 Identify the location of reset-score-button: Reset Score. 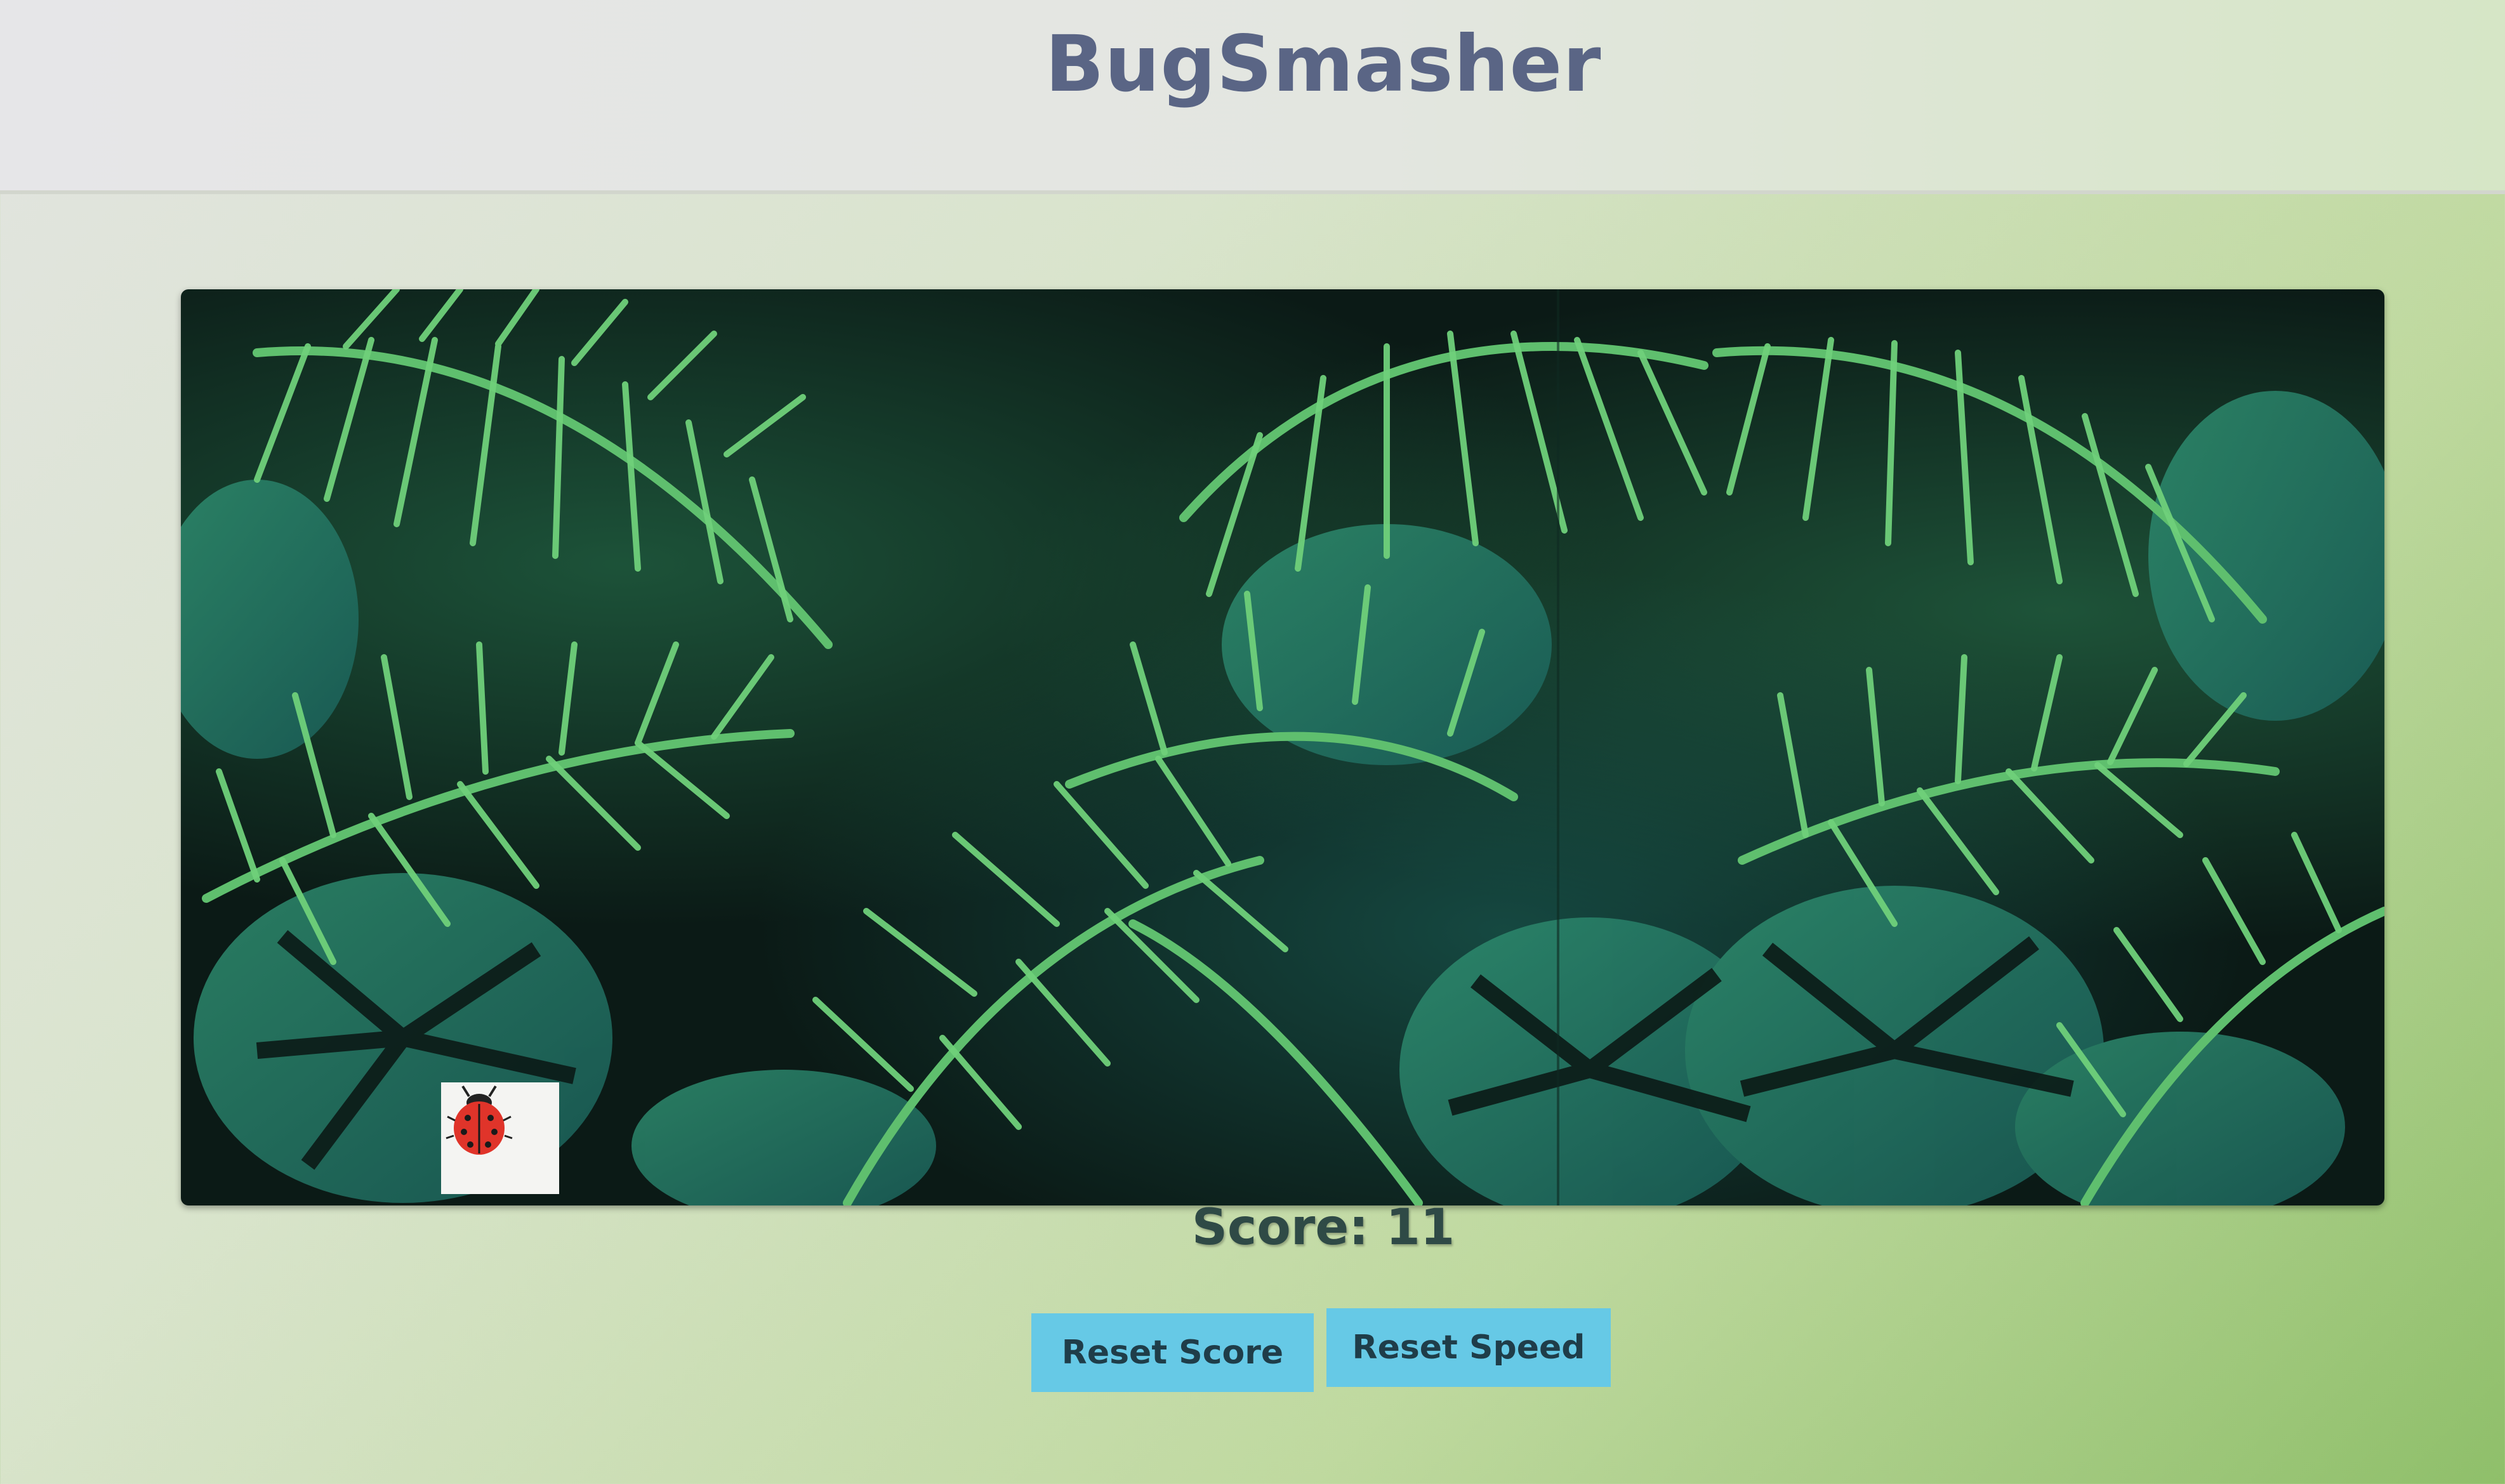
(1172, 1353).